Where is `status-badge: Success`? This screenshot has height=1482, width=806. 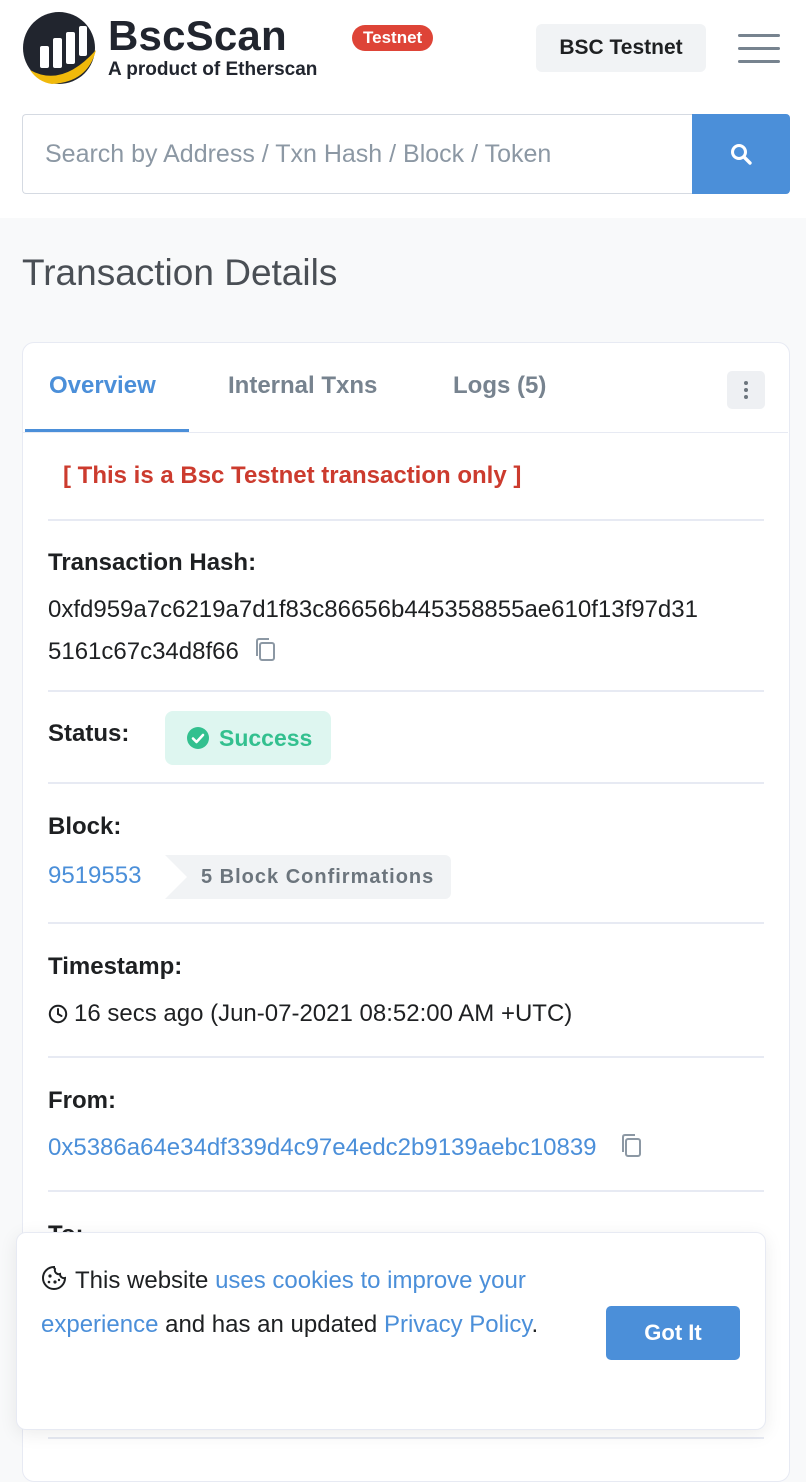
status-badge: Success is located at coordinates (248, 738).